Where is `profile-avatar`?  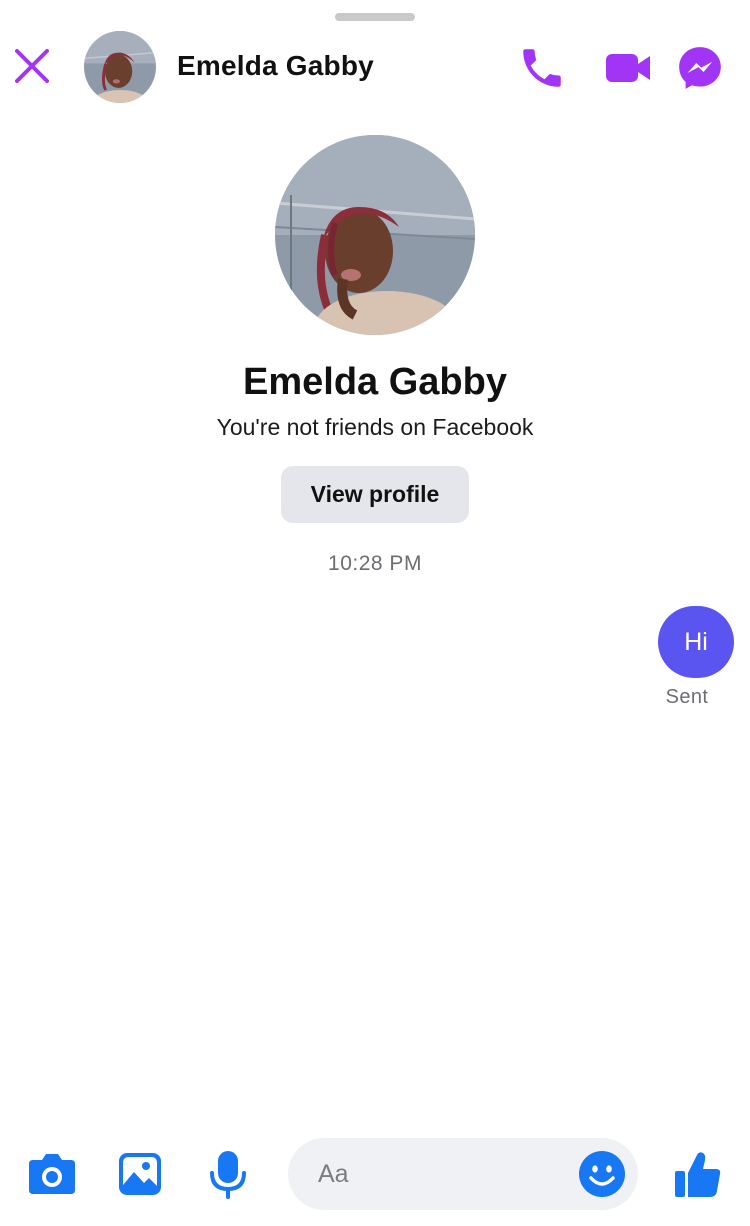
profile-avatar is located at coordinates (375, 235).